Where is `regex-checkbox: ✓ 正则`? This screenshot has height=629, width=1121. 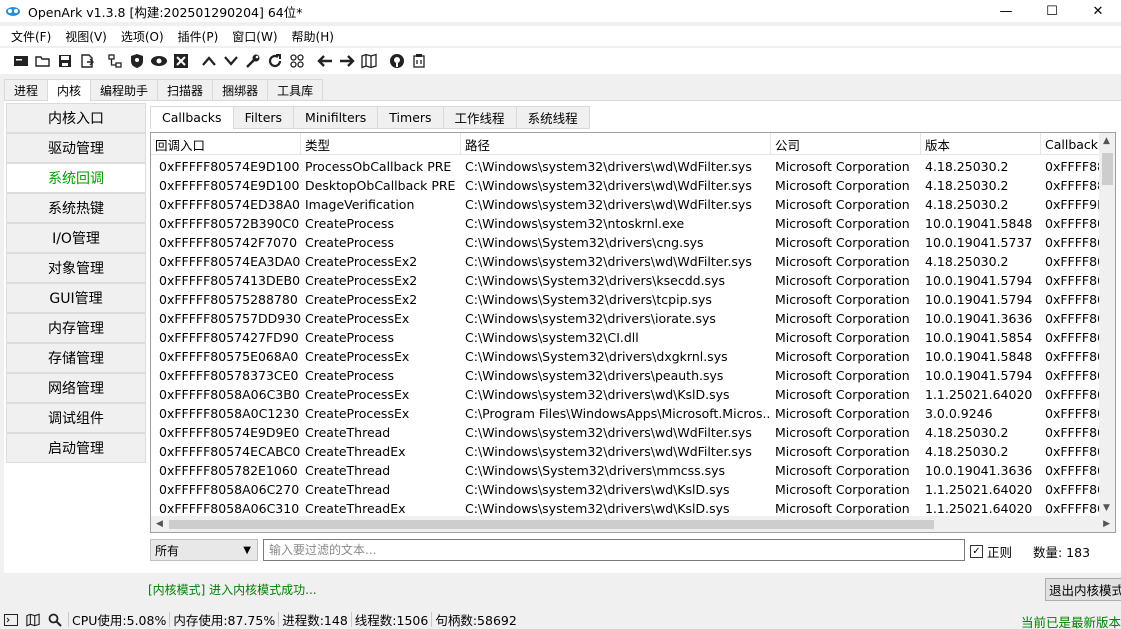 regex-checkbox: ✓ 正则 is located at coordinates (991, 551).